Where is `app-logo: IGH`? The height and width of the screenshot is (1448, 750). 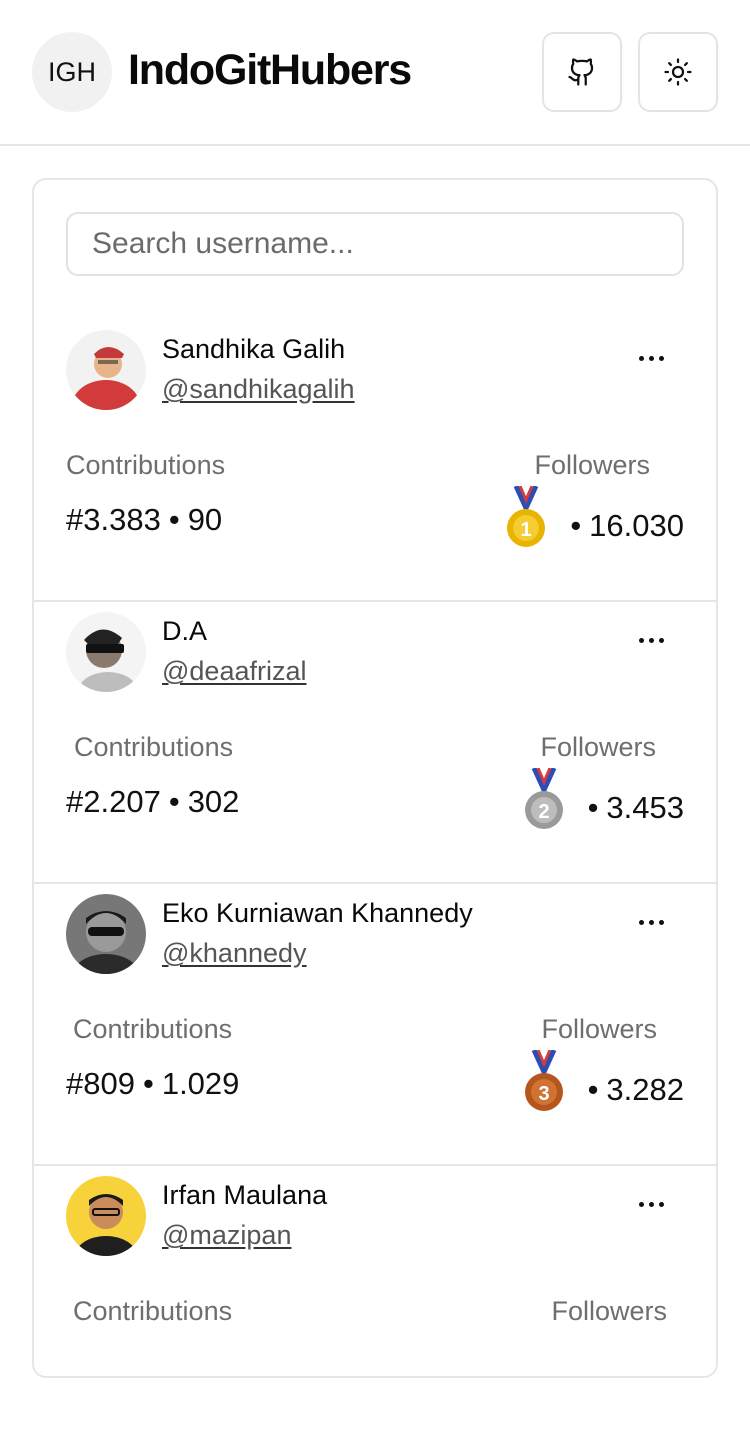 app-logo: IGH is located at coordinates (72, 72).